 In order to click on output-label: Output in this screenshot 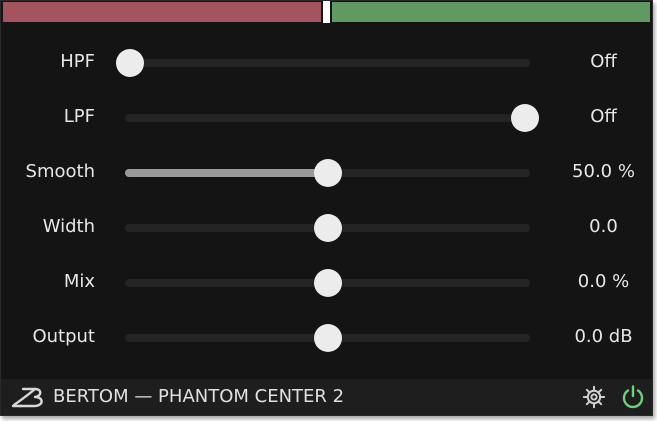, I will do `click(63, 336)`.